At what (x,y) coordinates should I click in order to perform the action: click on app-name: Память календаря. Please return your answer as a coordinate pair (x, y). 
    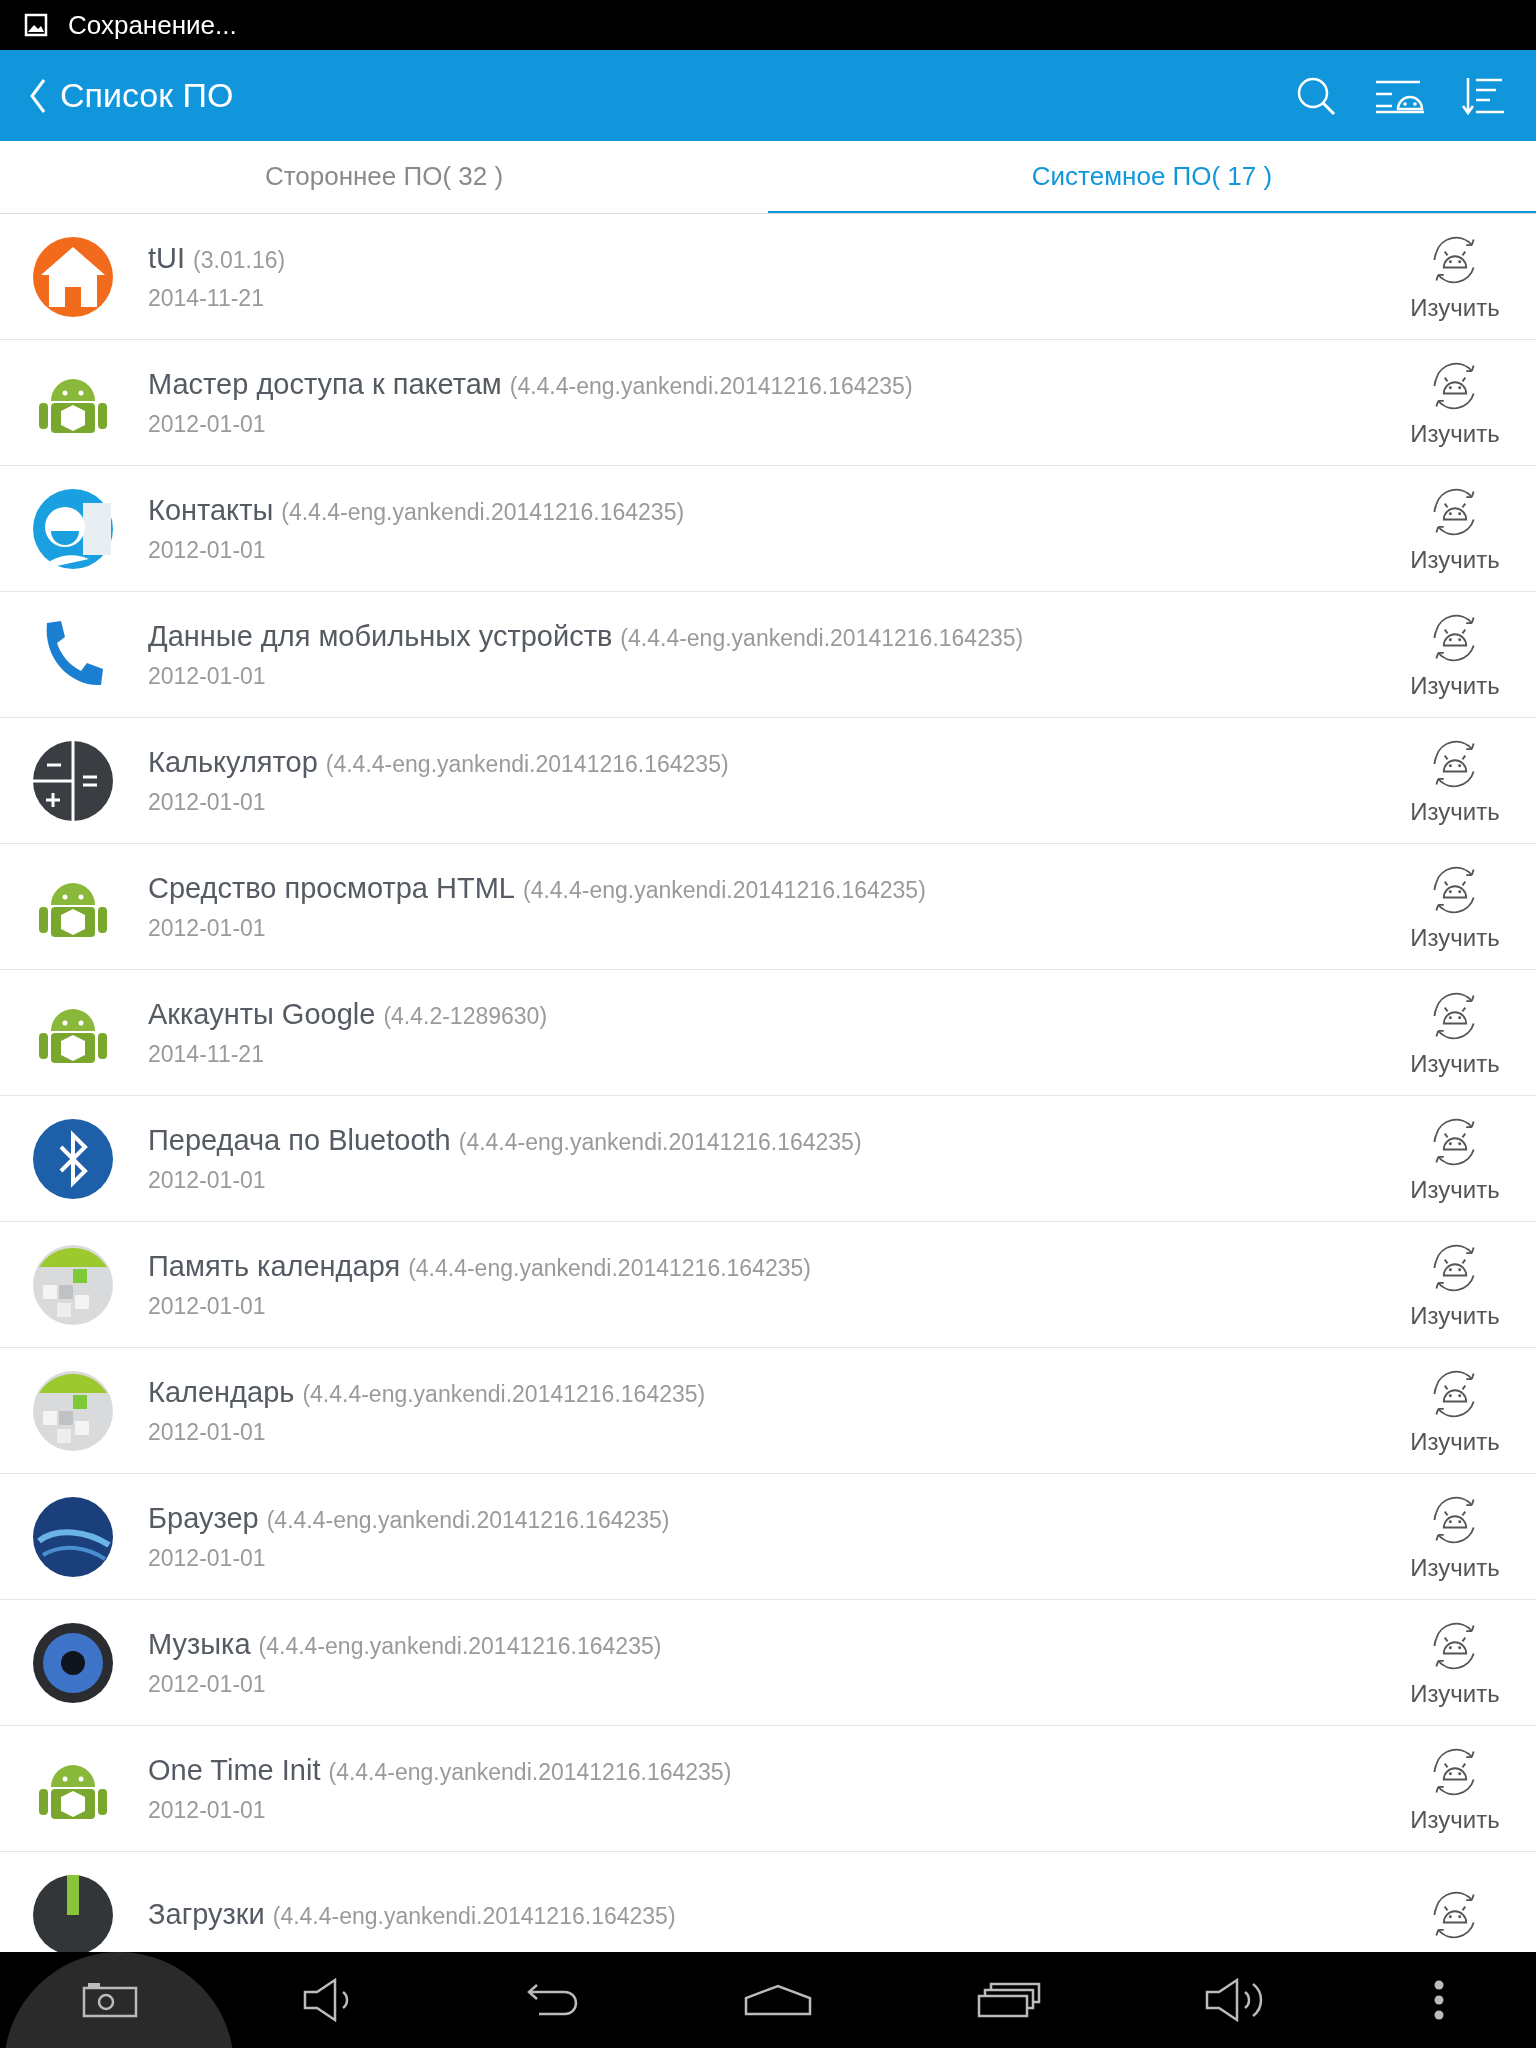
    Looking at the image, I should click on (274, 1266).